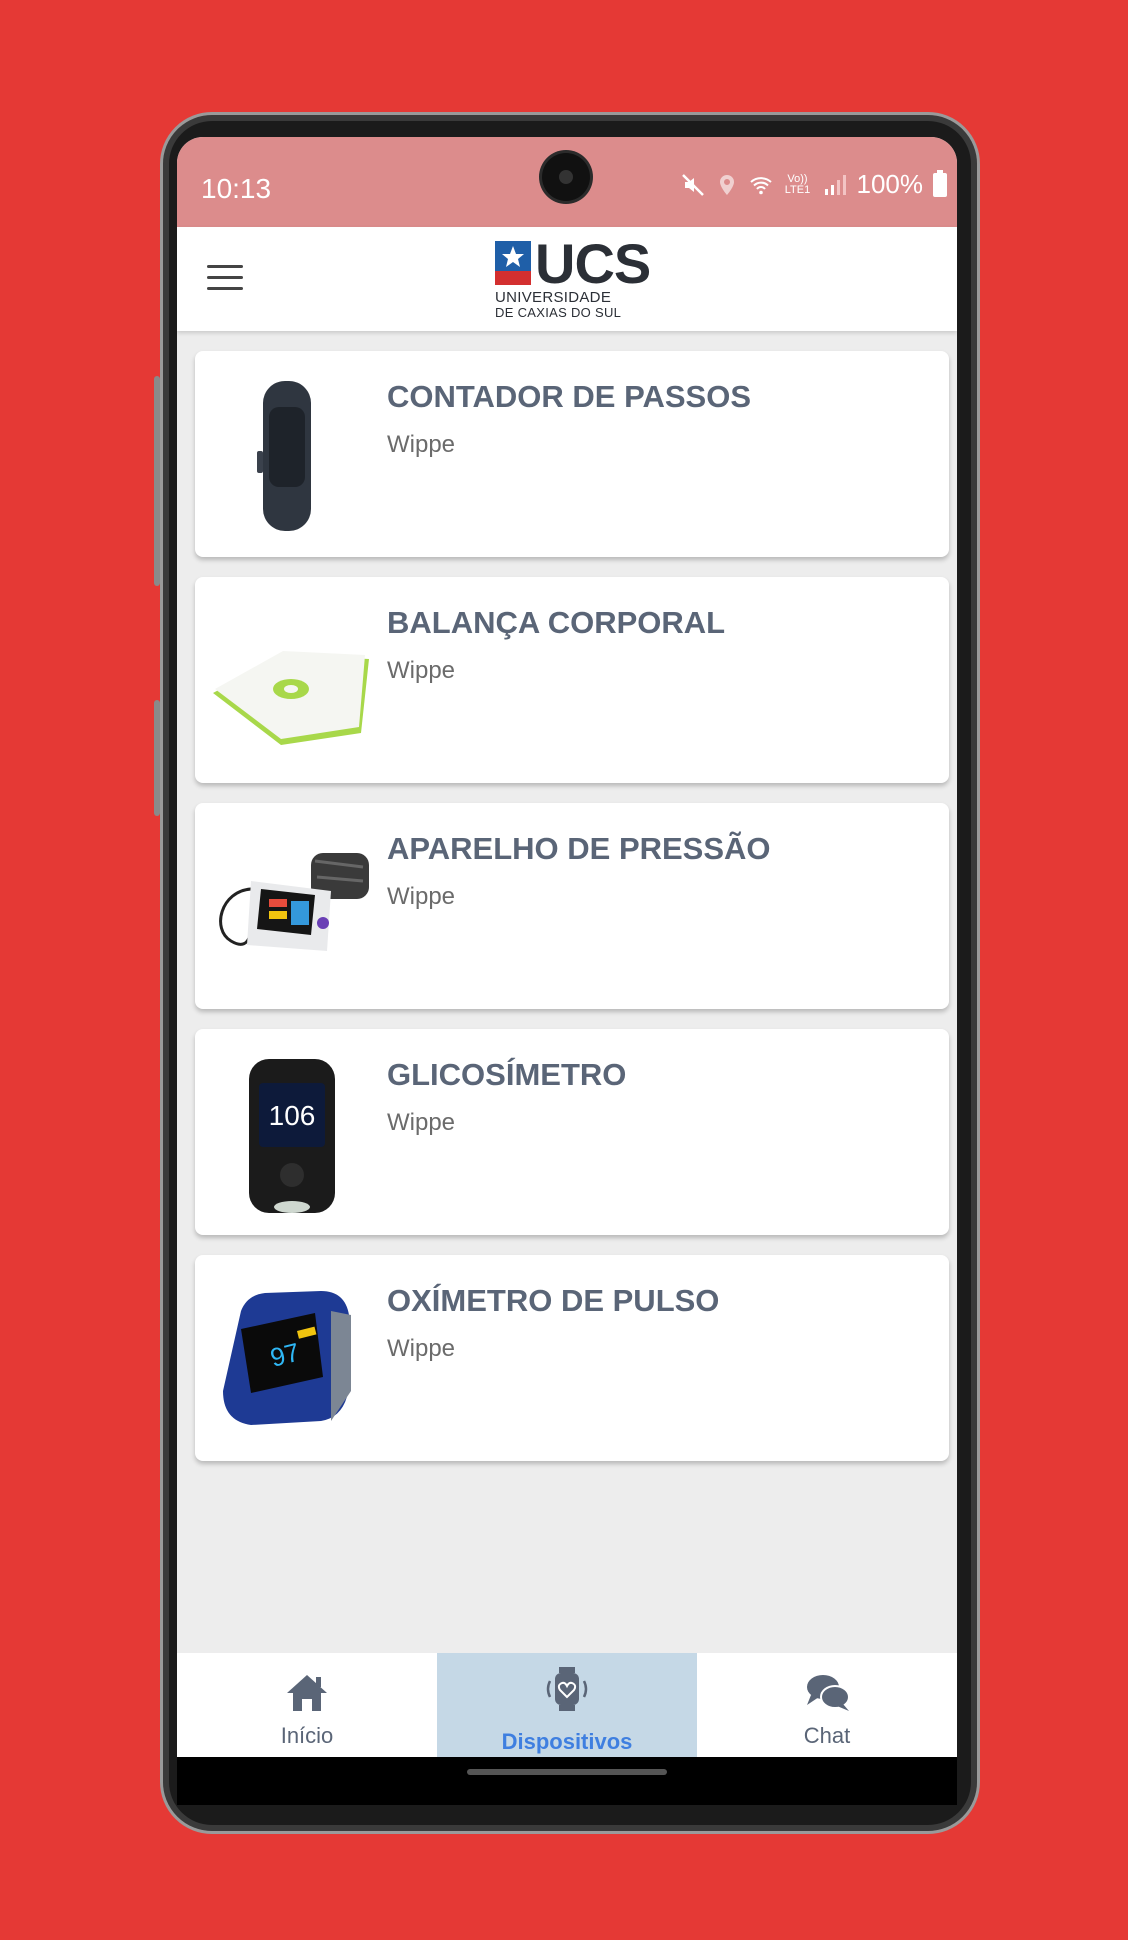  What do you see at coordinates (567, 1741) in the screenshot?
I see `tab-label: Dispositivos` at bounding box center [567, 1741].